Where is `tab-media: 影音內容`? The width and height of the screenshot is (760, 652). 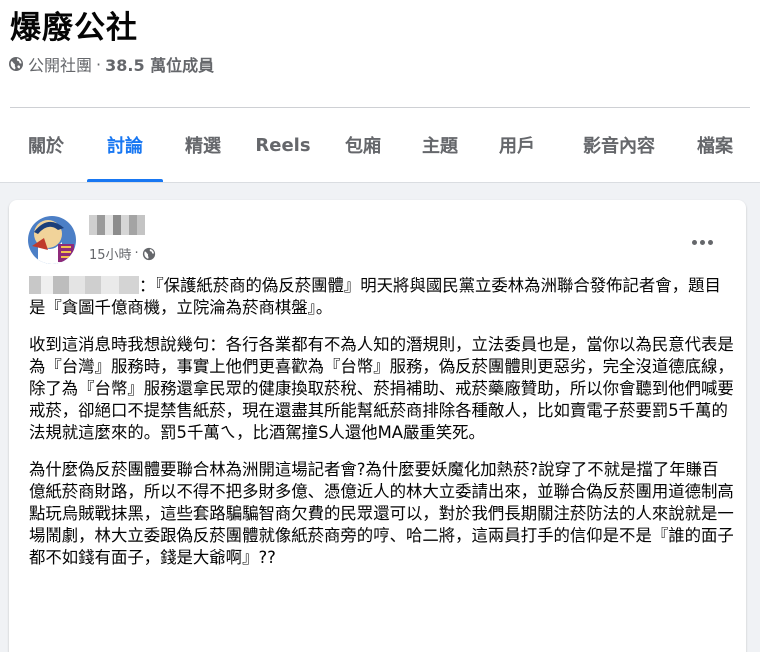
tab-media: 影音內容 is located at coordinates (619, 145).